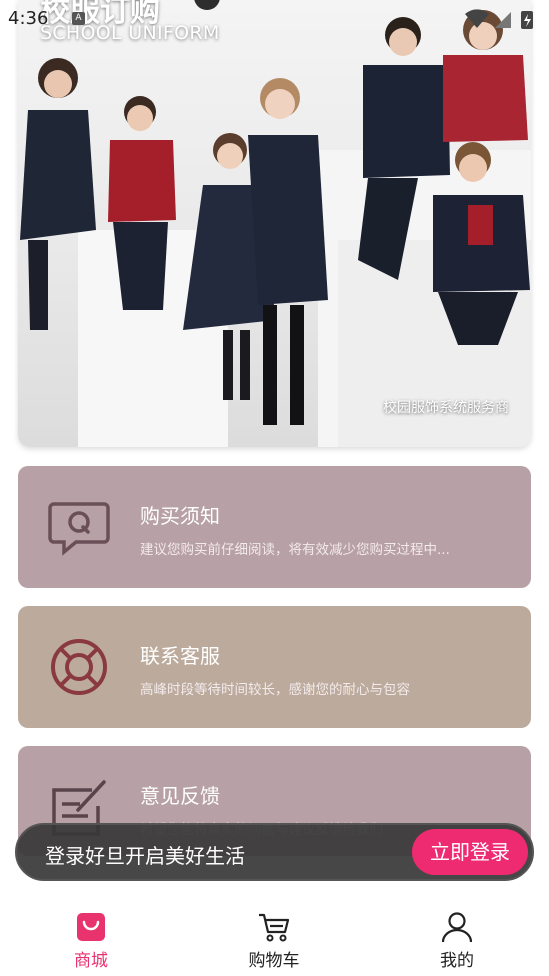 The image size is (549, 976). What do you see at coordinates (79, 667) in the screenshot?
I see `lifebuoy-icon` at bounding box center [79, 667].